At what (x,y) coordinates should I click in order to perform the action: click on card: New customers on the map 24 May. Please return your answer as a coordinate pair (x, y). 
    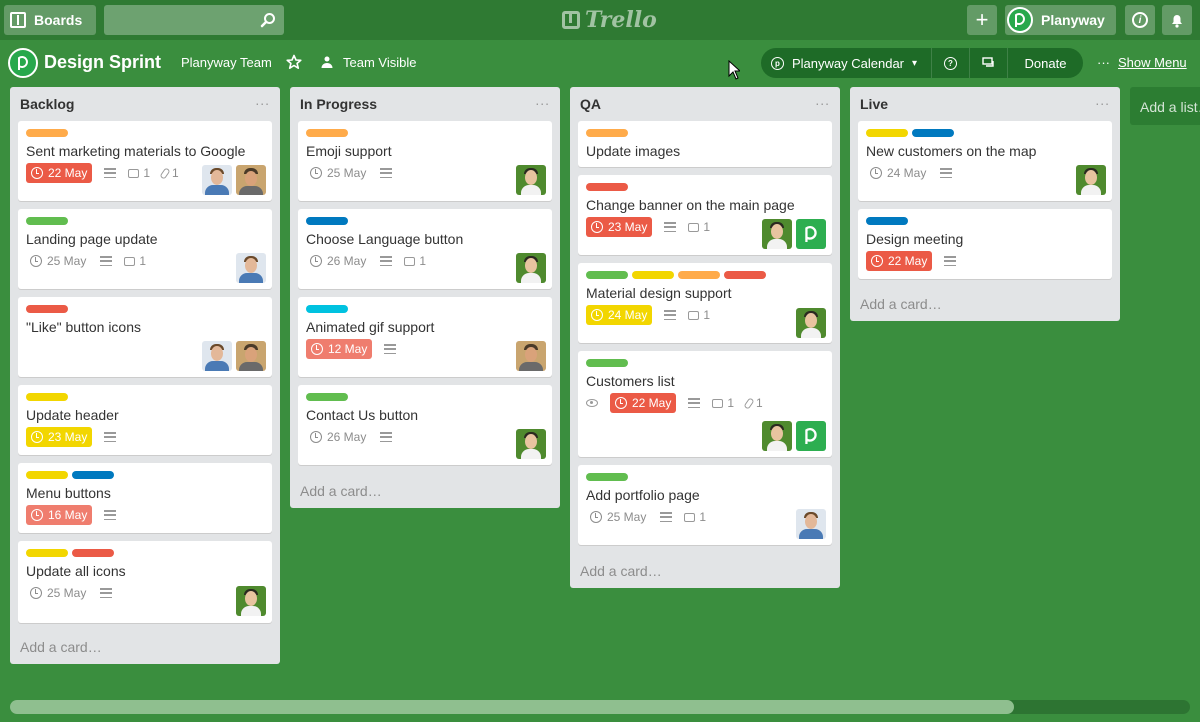
    Looking at the image, I should click on (985, 161).